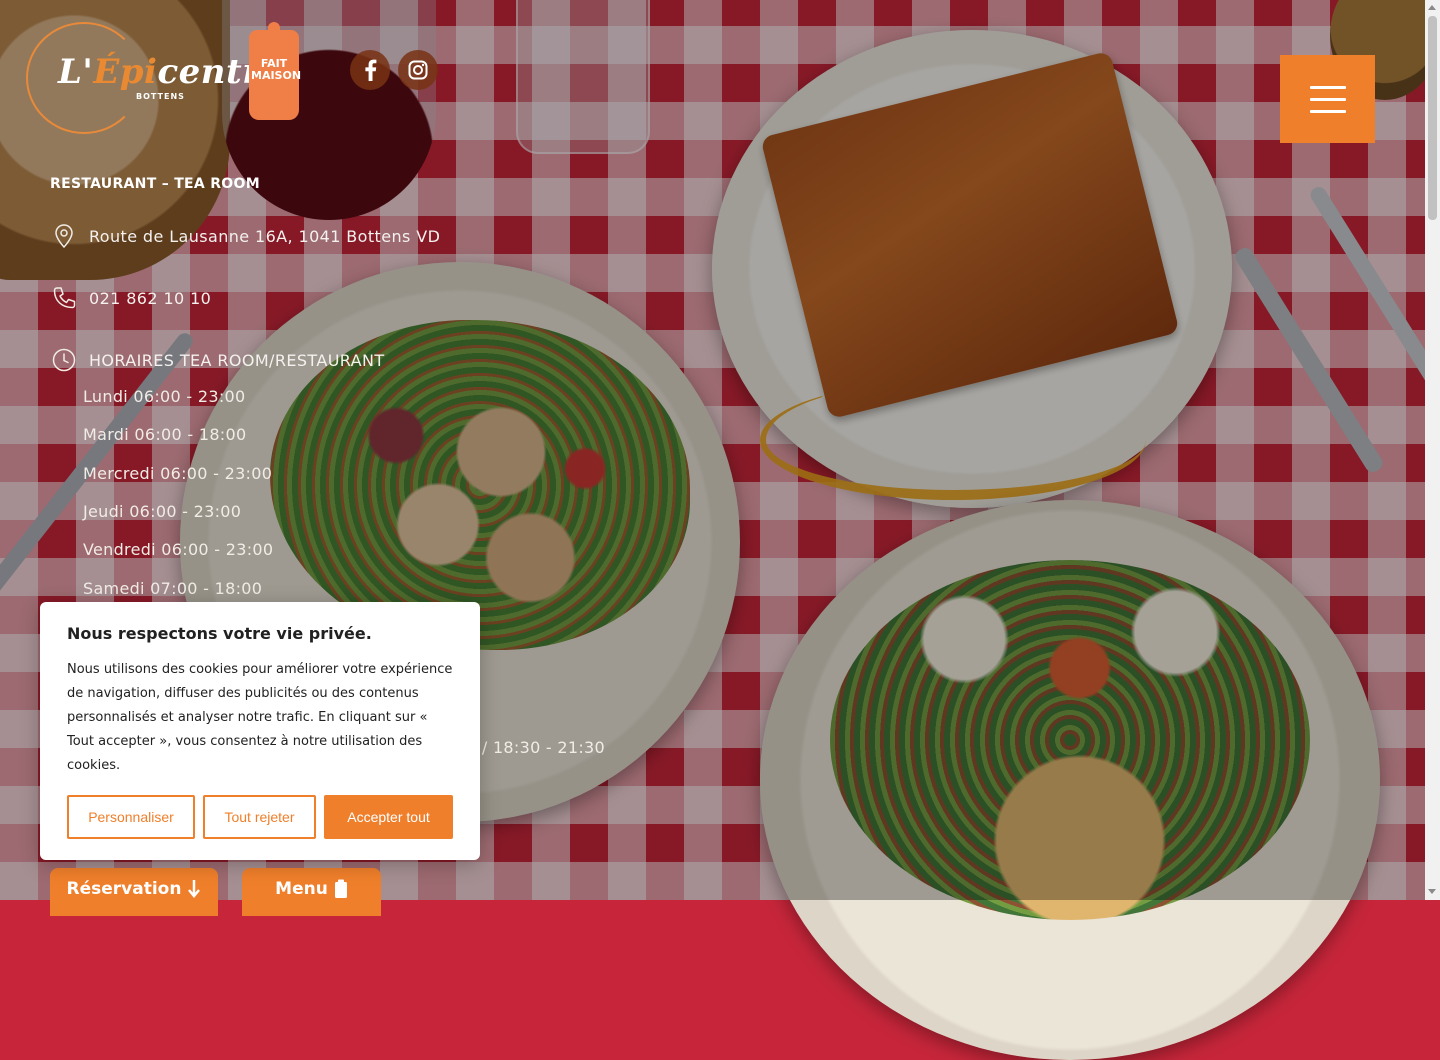 This screenshot has width=1440, height=1060. I want to click on cookie-reject-button: Tout rejeter, so click(259, 817).